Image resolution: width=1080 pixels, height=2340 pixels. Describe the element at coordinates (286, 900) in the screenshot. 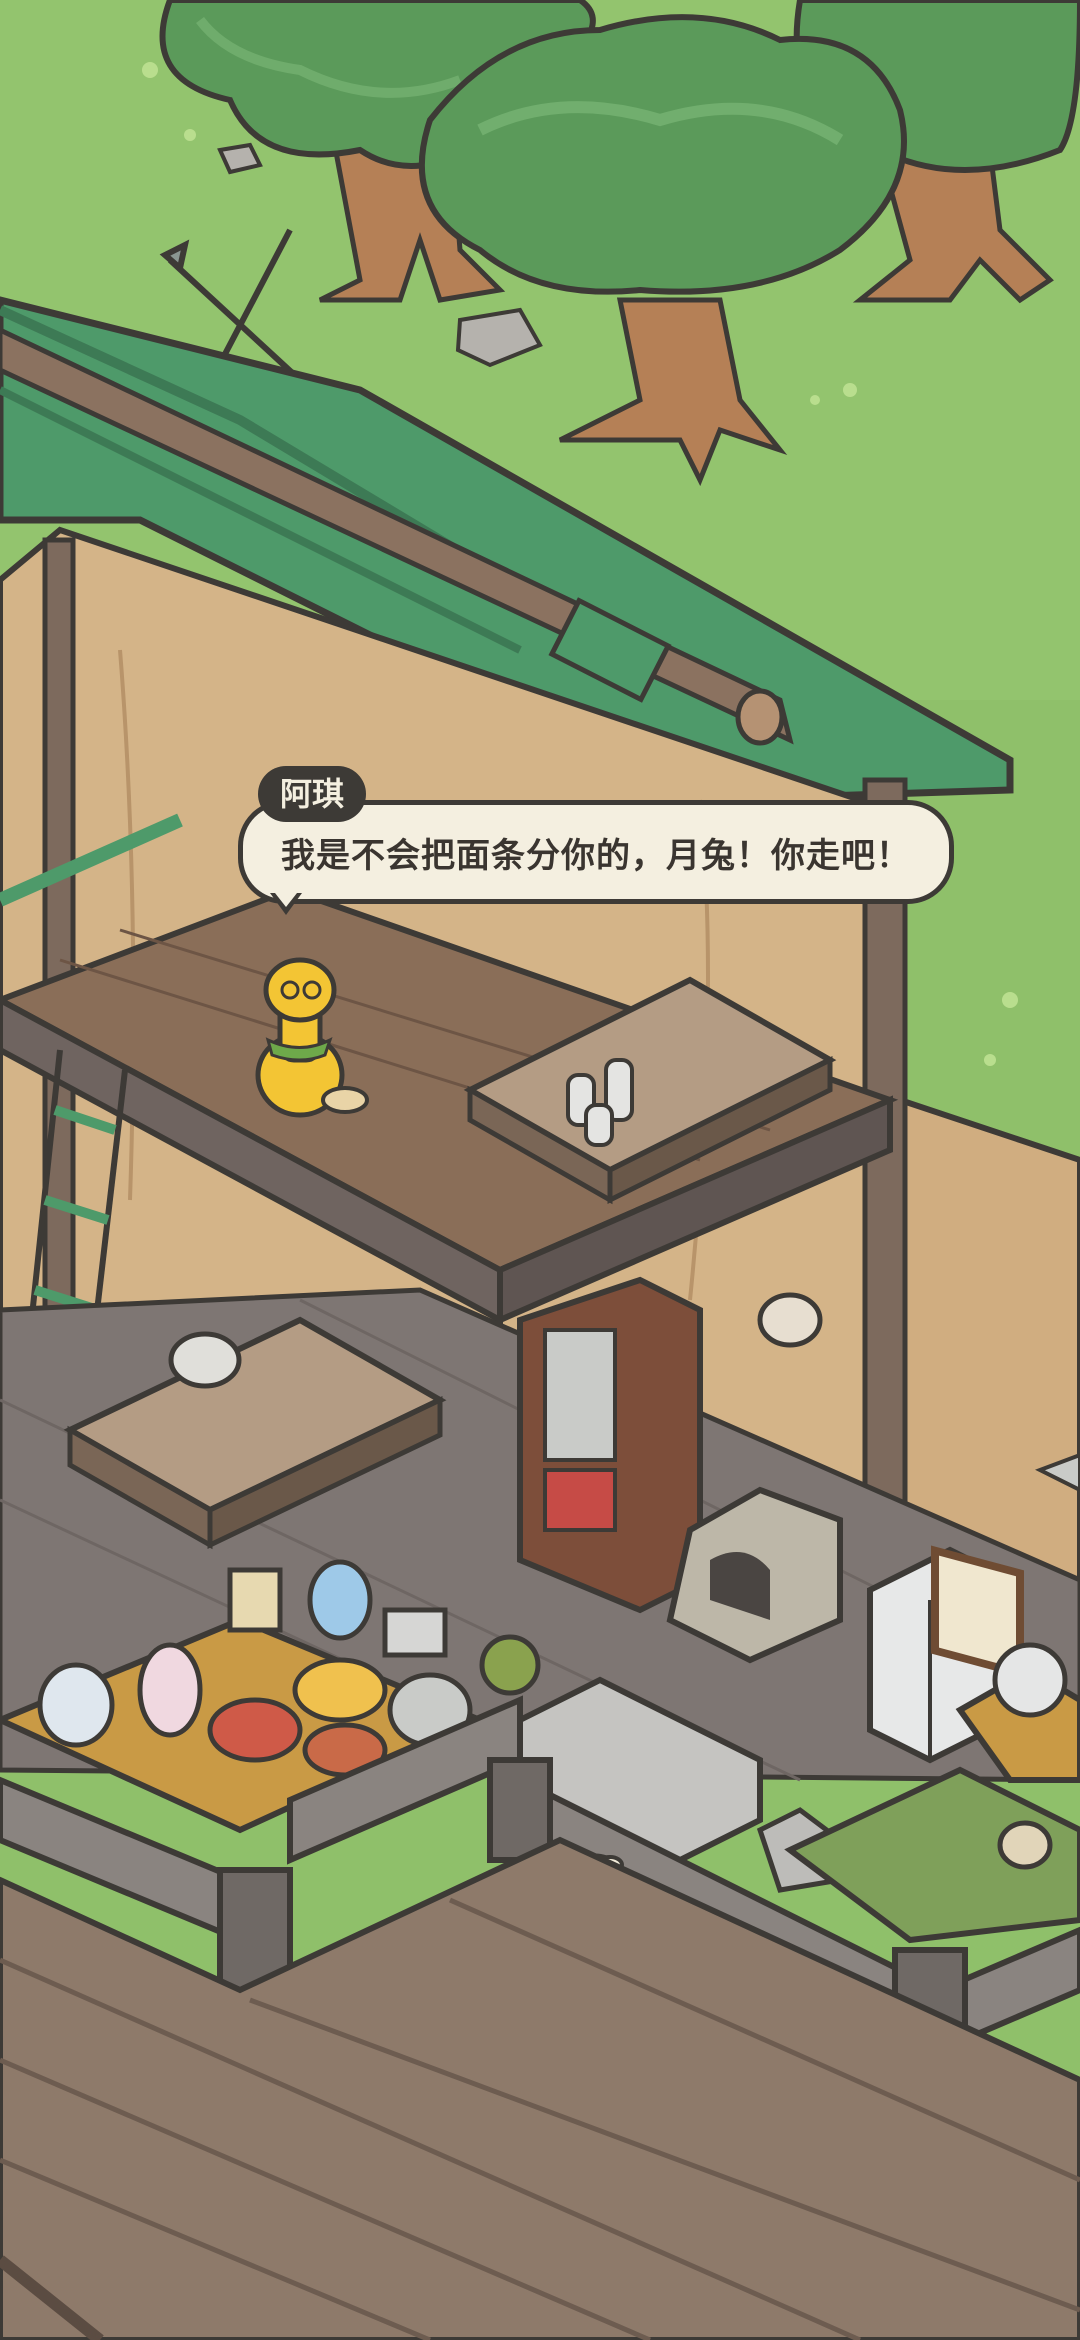

I see `speech-bubble-tail-fill` at that location.